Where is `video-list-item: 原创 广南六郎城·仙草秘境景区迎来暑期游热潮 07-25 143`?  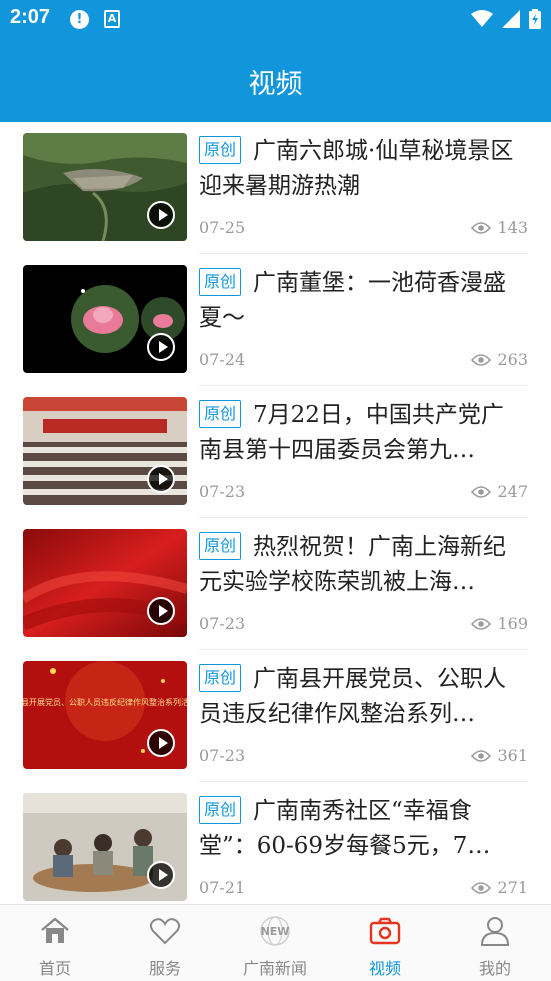
video-list-item: 原创 广南六郎城·仙草秘境景区迎来暑期游热潮 07-25 143 is located at coordinates (275, 188).